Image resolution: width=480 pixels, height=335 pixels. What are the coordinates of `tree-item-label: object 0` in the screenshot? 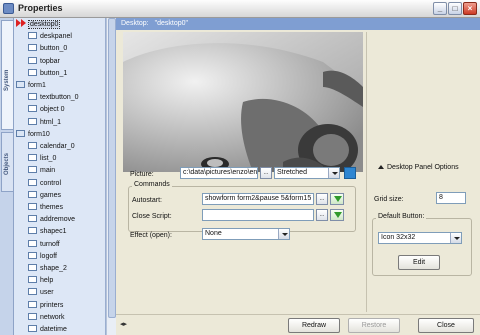 It's located at (52, 110).